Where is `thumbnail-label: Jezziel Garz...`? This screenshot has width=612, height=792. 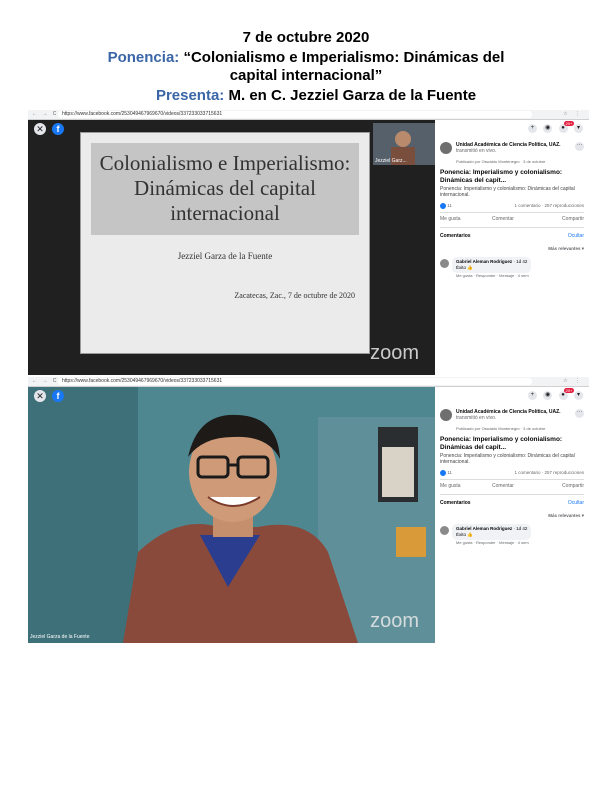
thumbnail-label: Jezziel Garz... is located at coordinates (391, 161).